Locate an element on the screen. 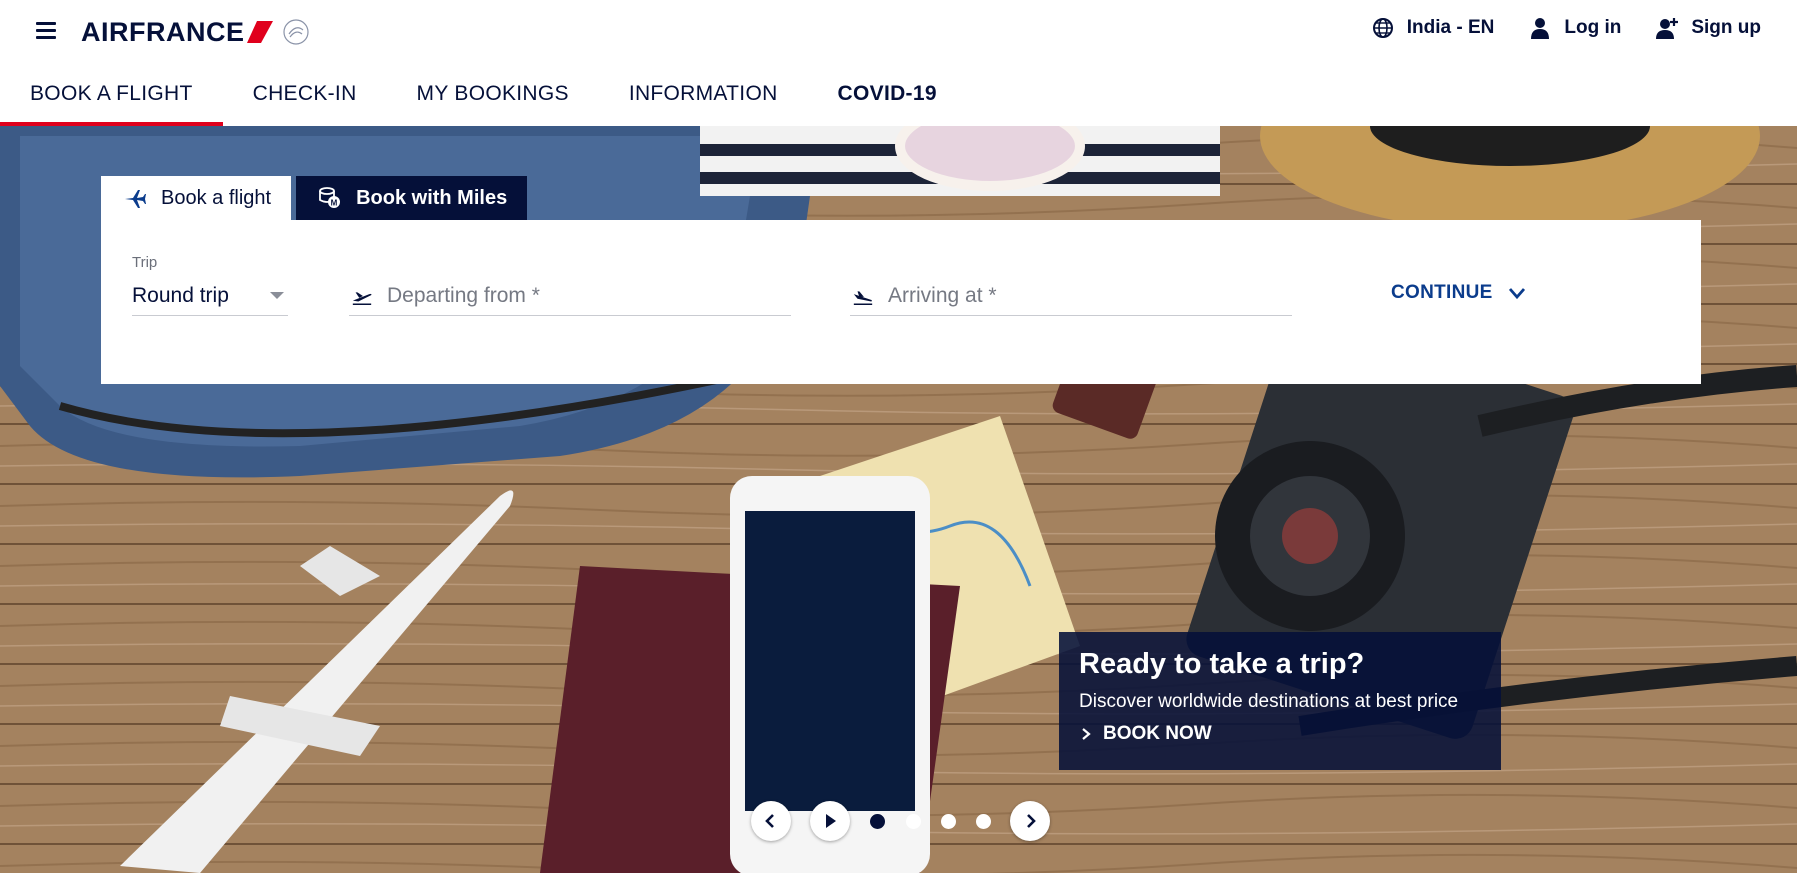 Image resolution: width=1797 pixels, height=873 pixels. book-with-miles-label: Book with Miles is located at coordinates (432, 197).